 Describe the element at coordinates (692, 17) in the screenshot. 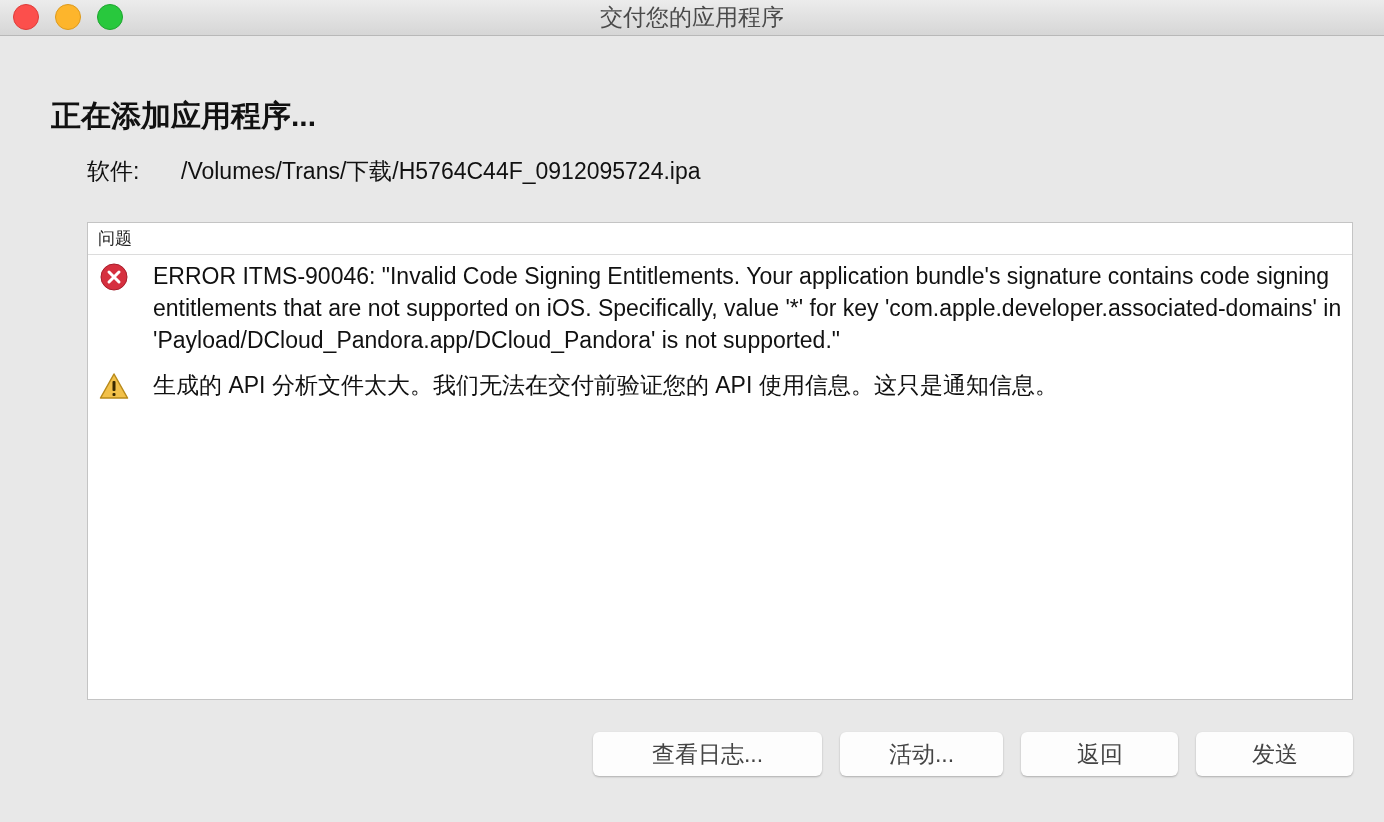

I see `window-title: 交付您的应用程序` at that location.